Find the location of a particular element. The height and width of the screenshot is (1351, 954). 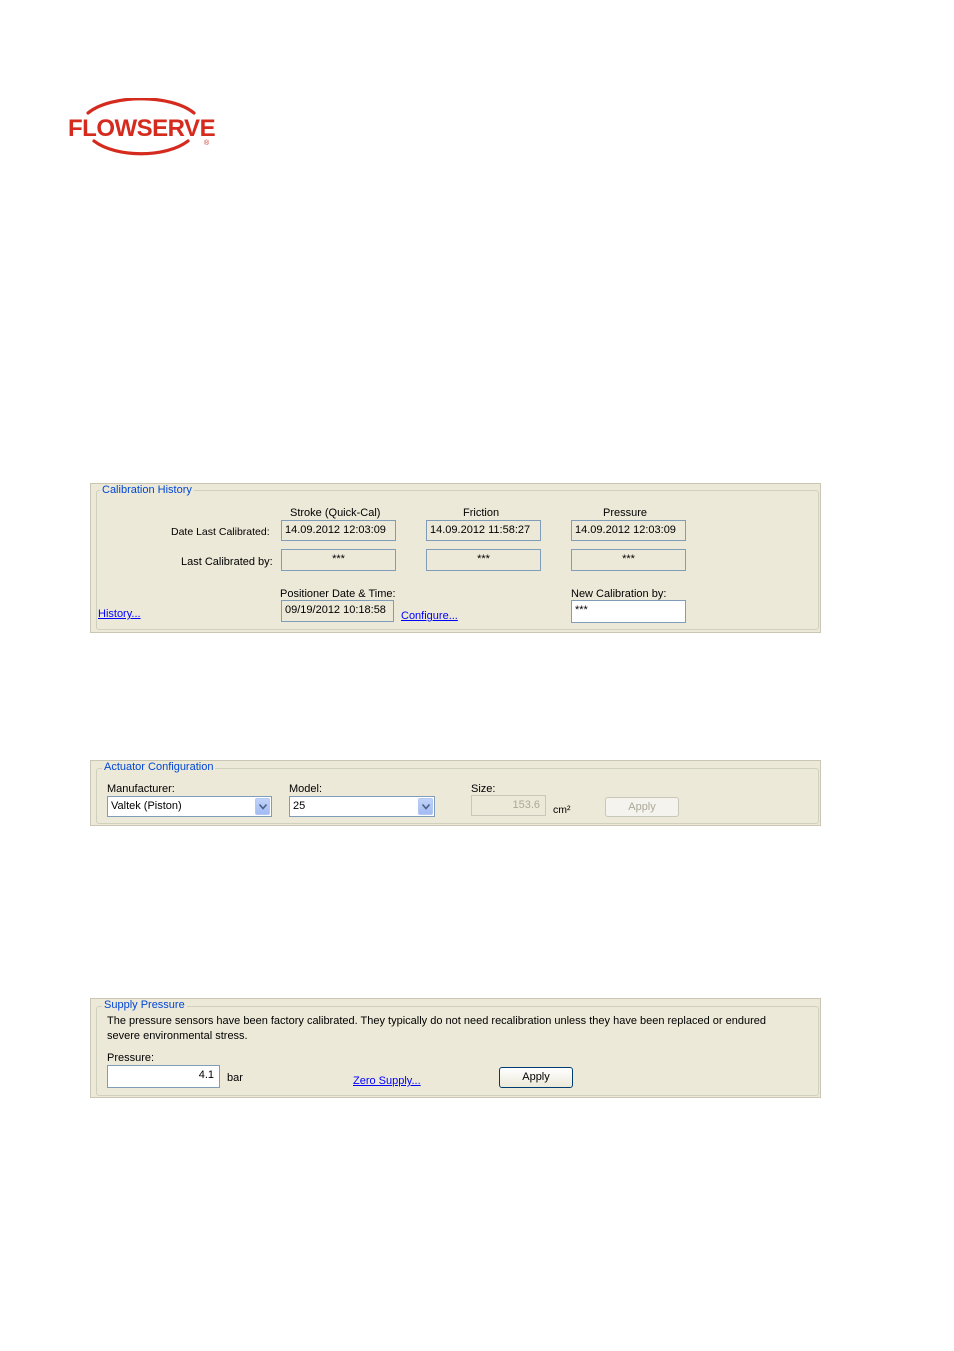

column-header-pressure: Pressure is located at coordinates (625, 513).